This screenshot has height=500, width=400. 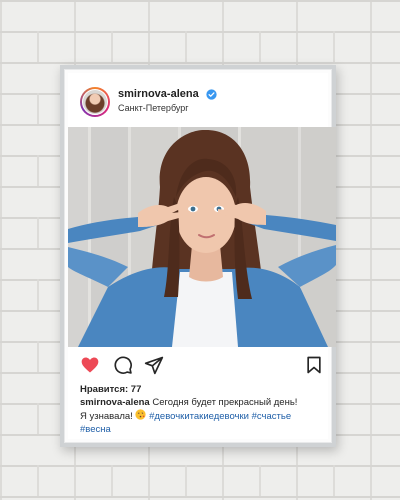 I want to click on caption-username: smirnova-alena, so click(x=115, y=402).